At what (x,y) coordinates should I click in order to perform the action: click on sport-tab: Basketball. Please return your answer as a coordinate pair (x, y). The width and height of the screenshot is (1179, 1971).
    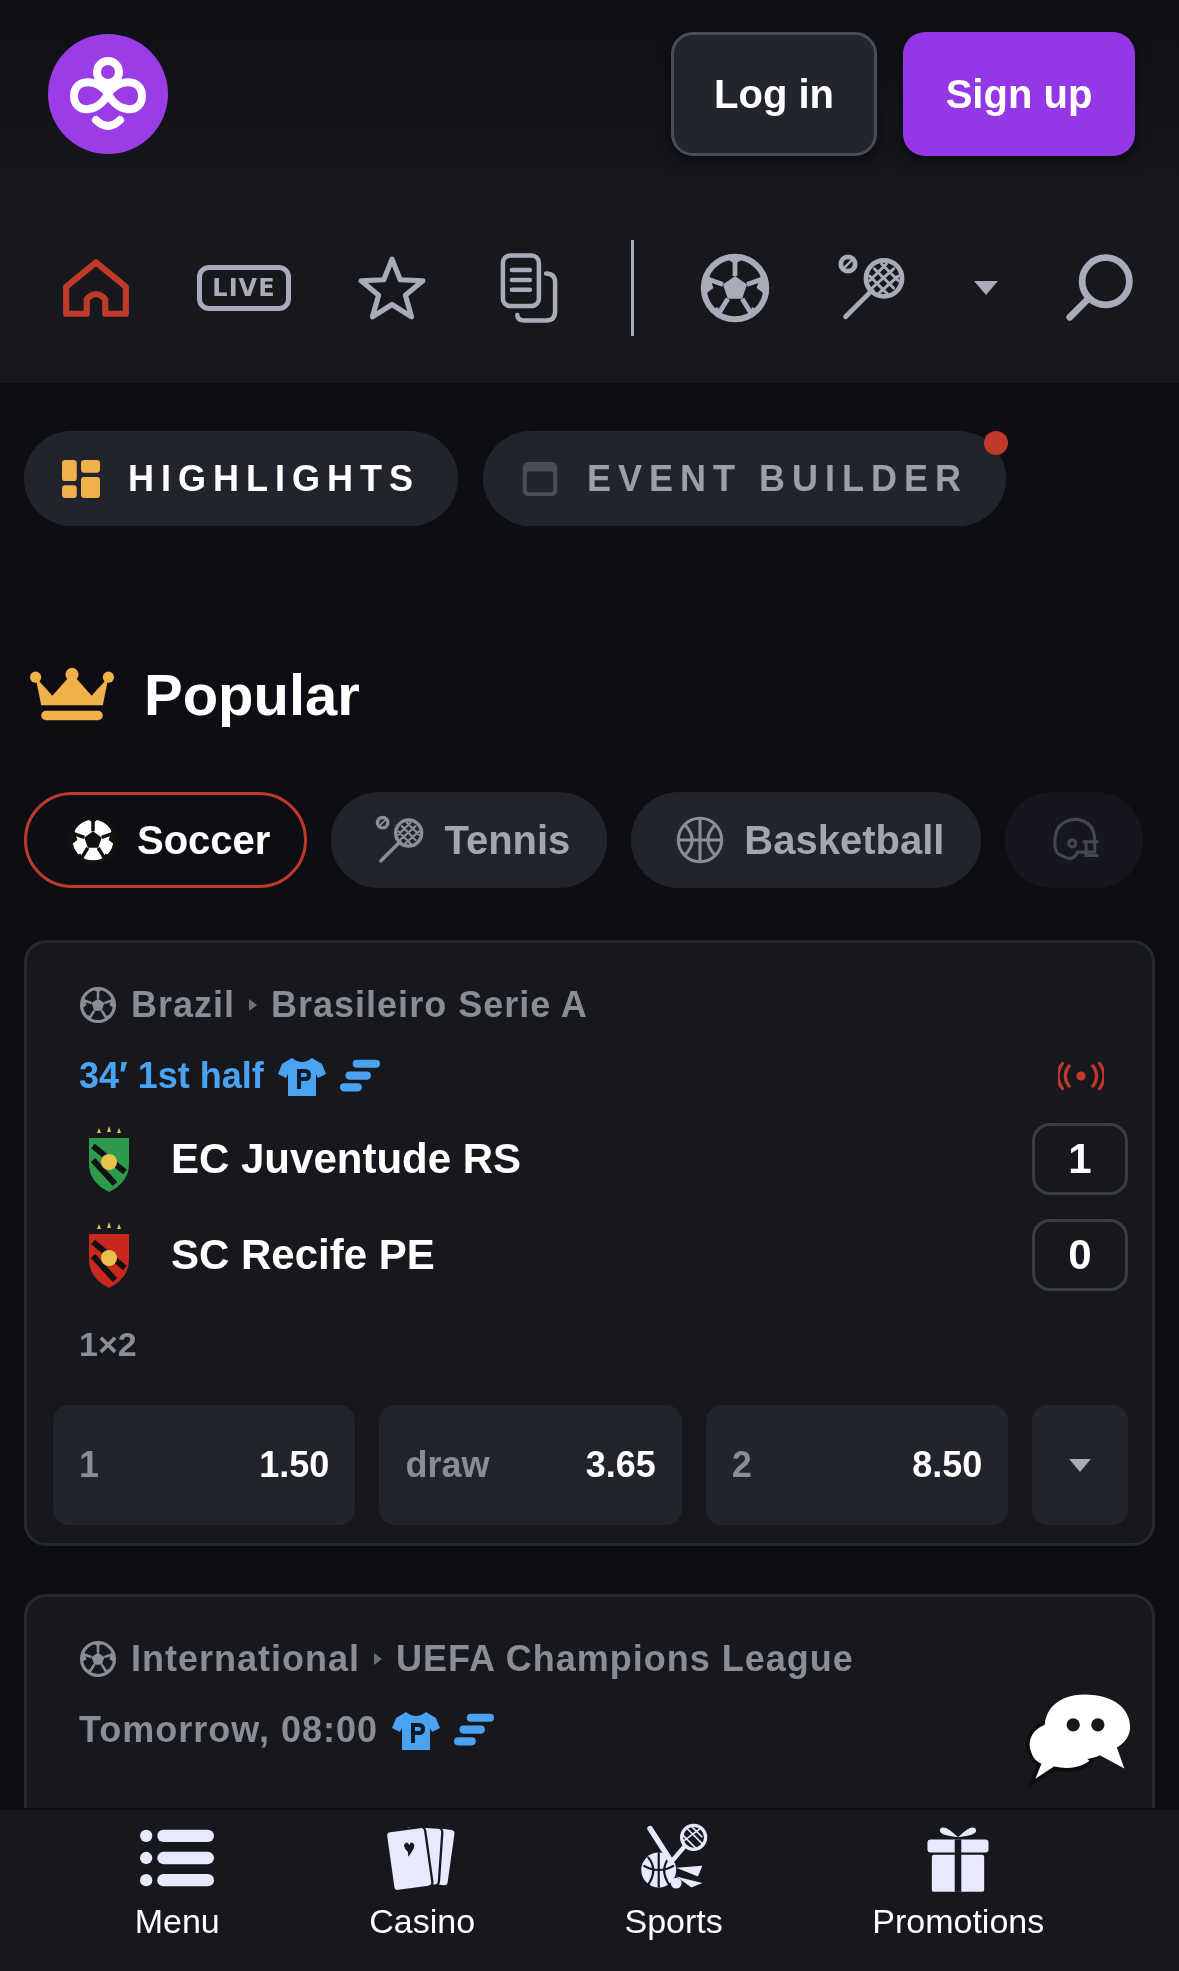
    Looking at the image, I should click on (806, 840).